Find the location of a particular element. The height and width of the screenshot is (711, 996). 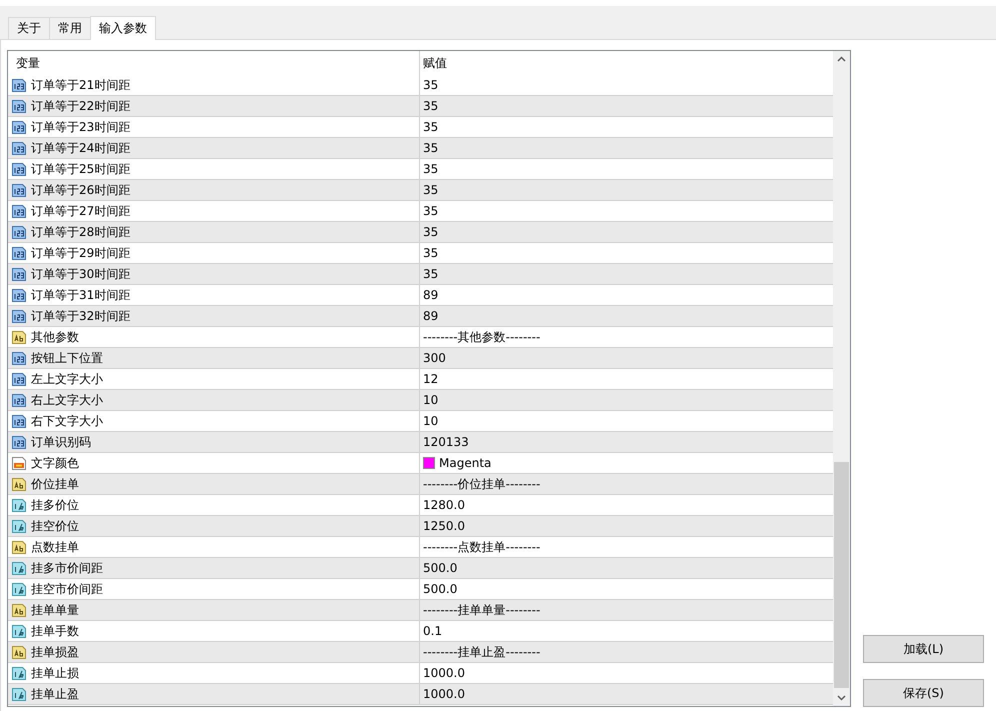

action-button: 保存(S) is located at coordinates (923, 693).